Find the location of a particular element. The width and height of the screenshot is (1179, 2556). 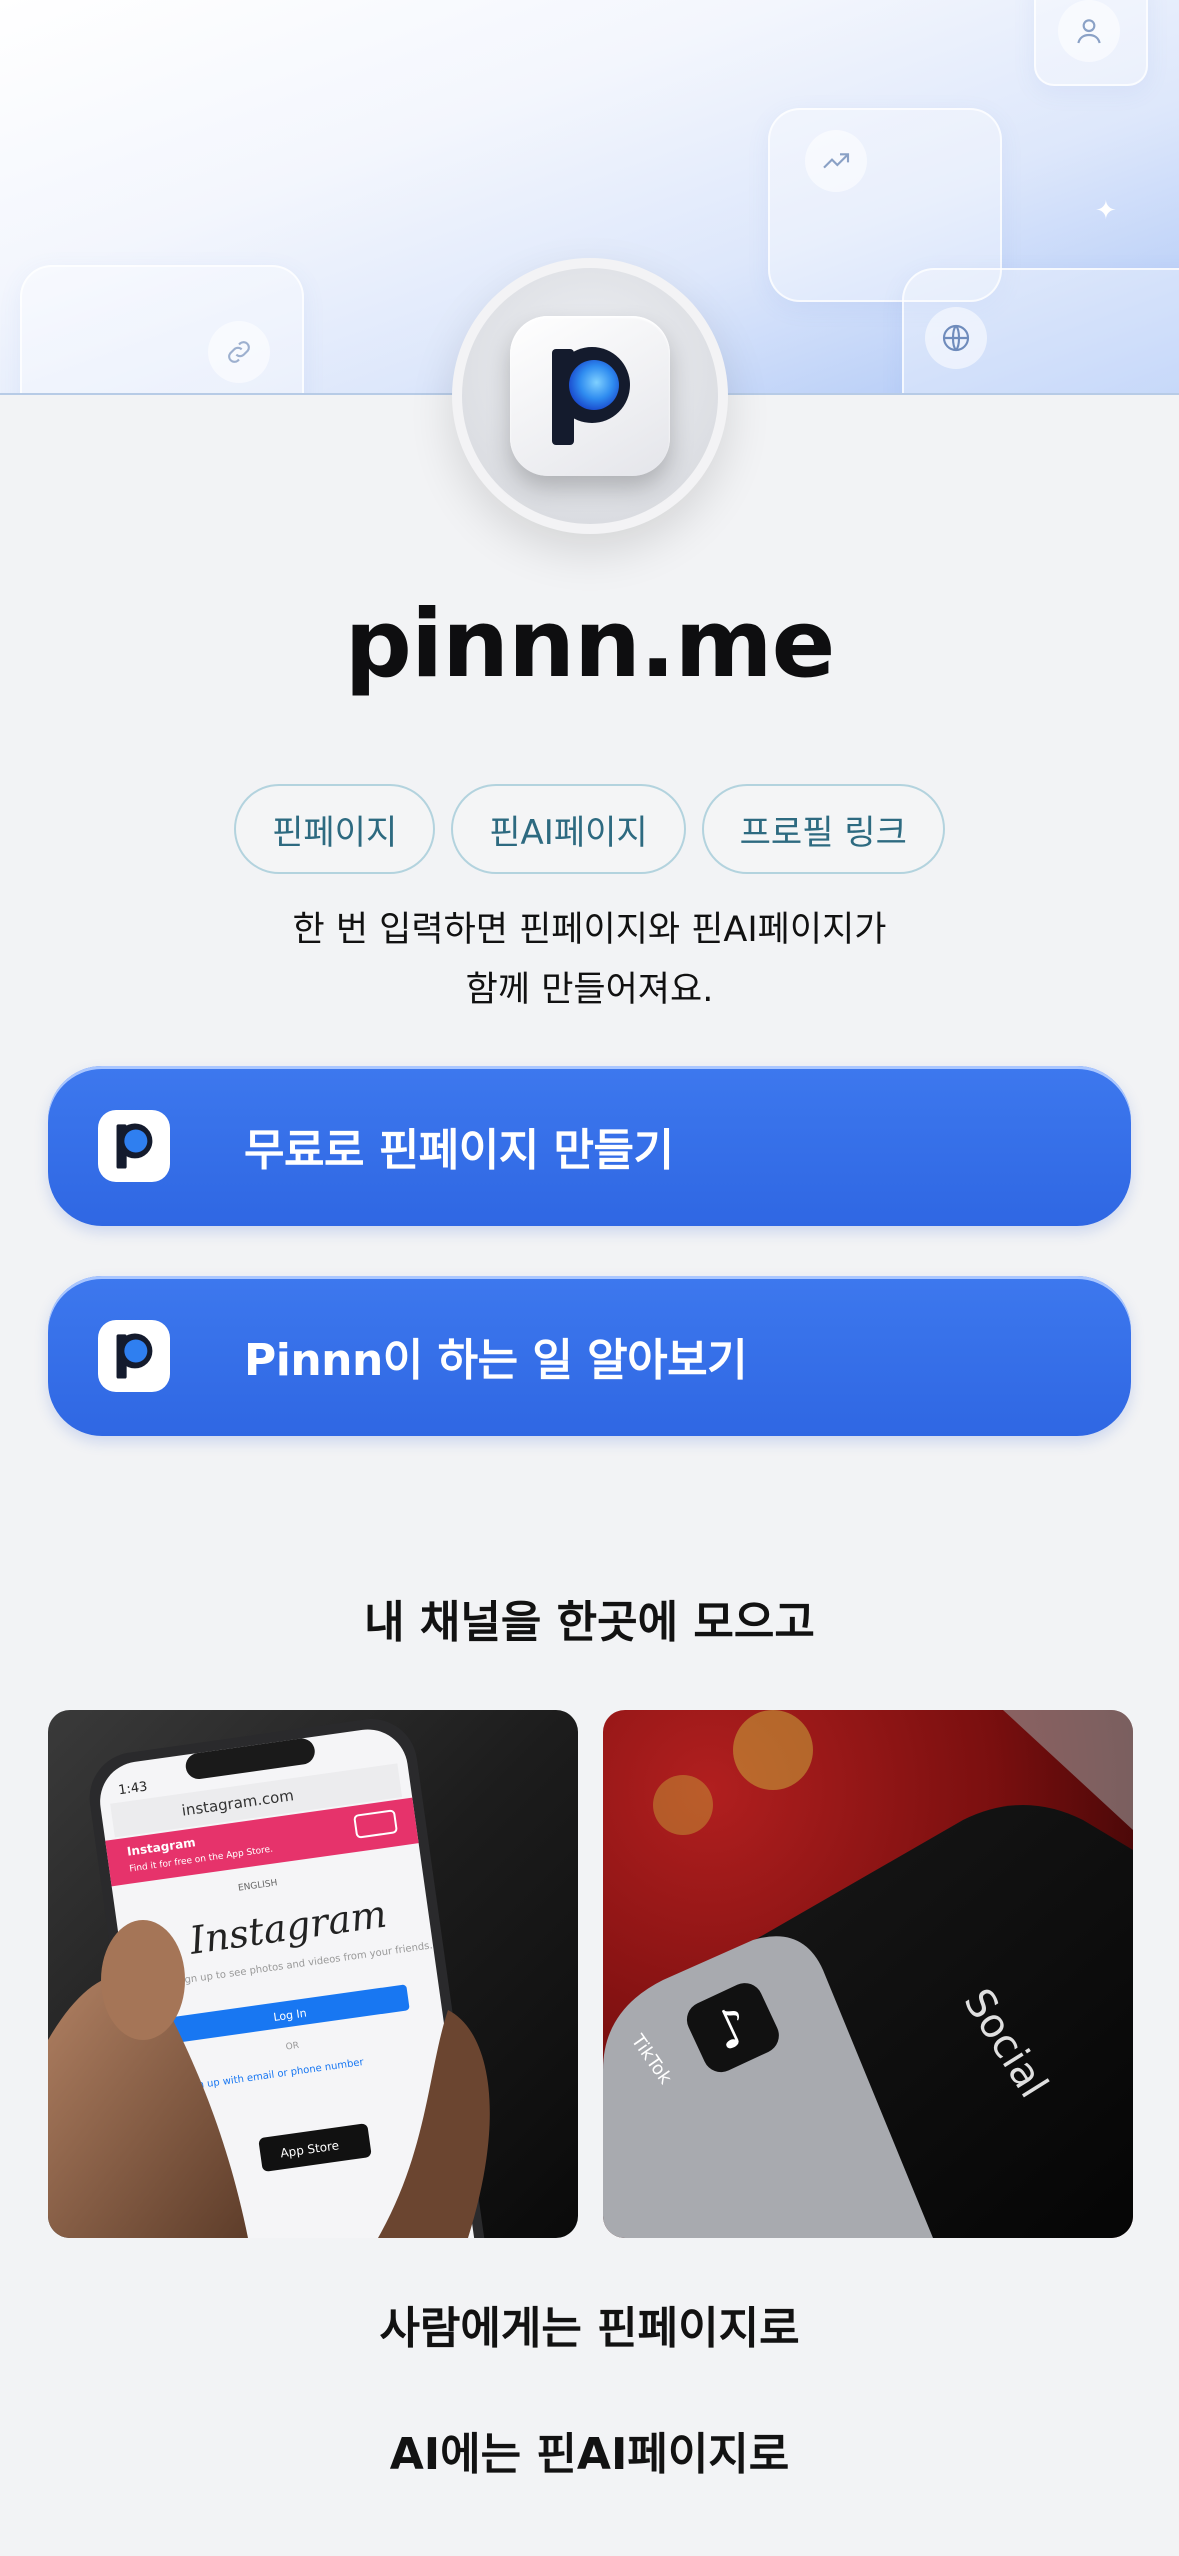

learn-more-button: Pinnn이 하는 일 알아보기 is located at coordinates (589, 1356).